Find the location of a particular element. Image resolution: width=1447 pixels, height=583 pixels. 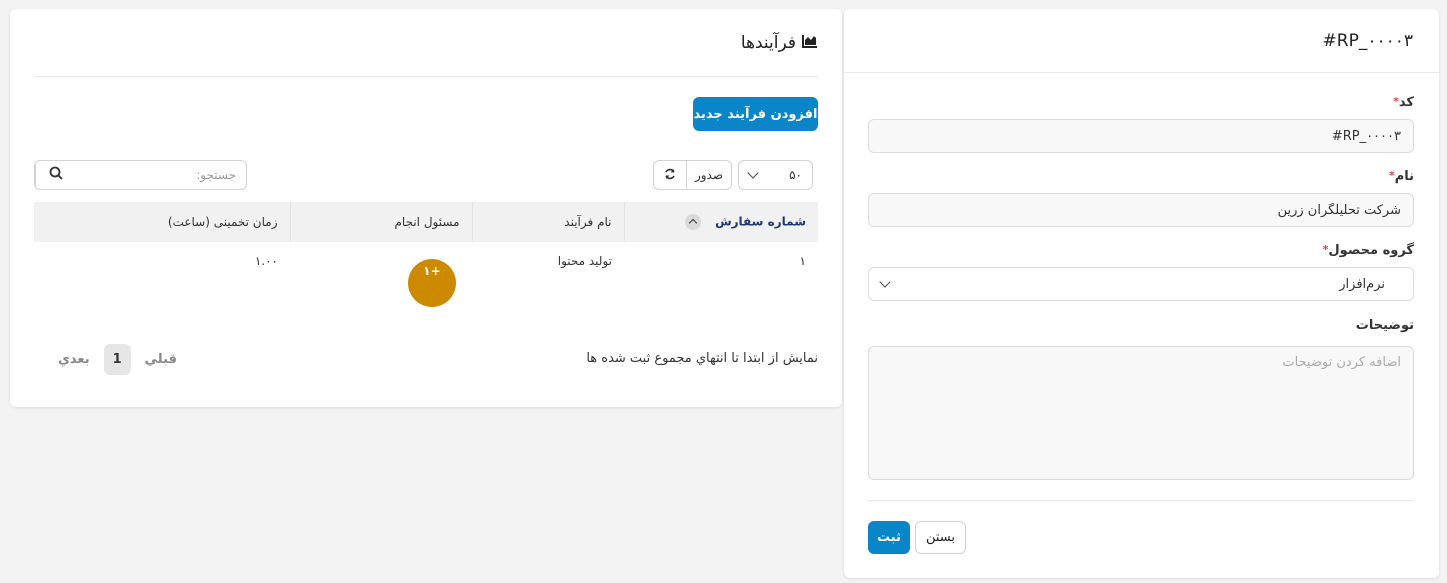

processes-title: فرآیندها is located at coordinates (779, 43).